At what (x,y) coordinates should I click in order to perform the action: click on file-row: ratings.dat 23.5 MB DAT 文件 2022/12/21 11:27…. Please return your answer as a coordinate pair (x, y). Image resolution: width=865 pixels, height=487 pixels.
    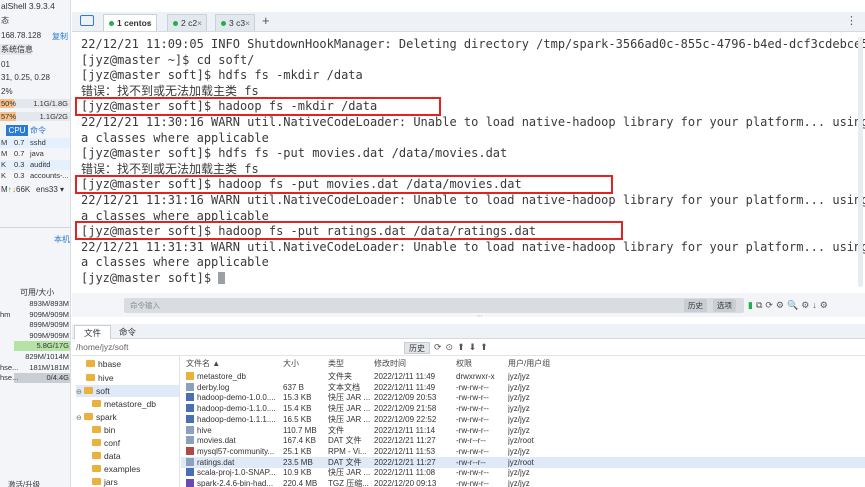
    Looking at the image, I should click on (523, 462).